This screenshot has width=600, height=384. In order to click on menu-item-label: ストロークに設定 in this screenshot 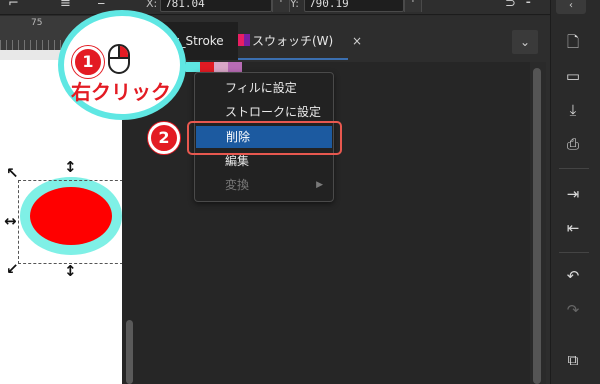, I will do `click(273, 112)`.